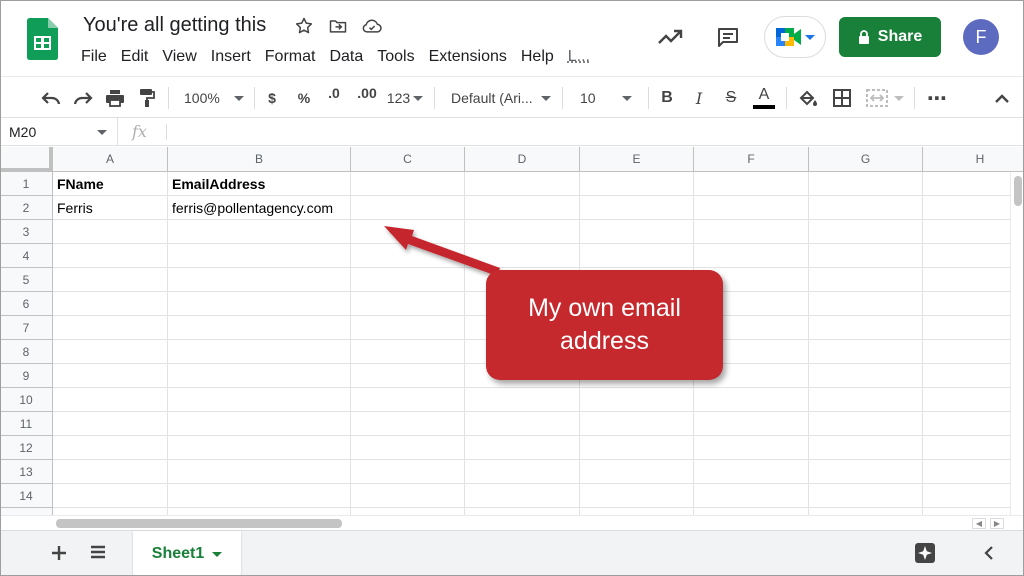 Image resolution: width=1024 pixels, height=576 pixels. What do you see at coordinates (110, 159) in the screenshot?
I see `column-header-a: A` at bounding box center [110, 159].